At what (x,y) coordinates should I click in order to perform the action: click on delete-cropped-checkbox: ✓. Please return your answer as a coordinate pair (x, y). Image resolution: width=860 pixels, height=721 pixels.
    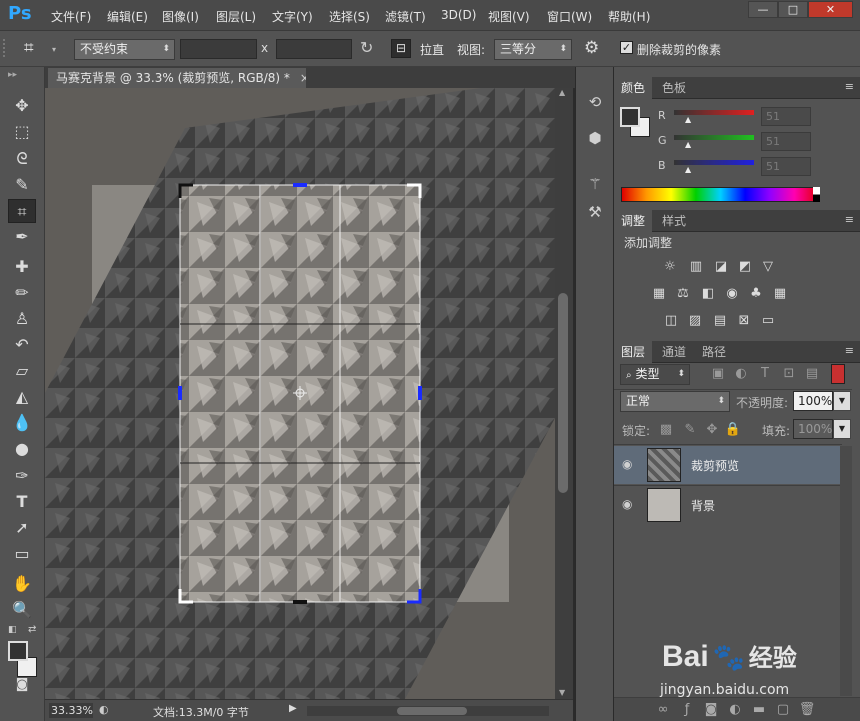
    Looking at the image, I should click on (626, 47).